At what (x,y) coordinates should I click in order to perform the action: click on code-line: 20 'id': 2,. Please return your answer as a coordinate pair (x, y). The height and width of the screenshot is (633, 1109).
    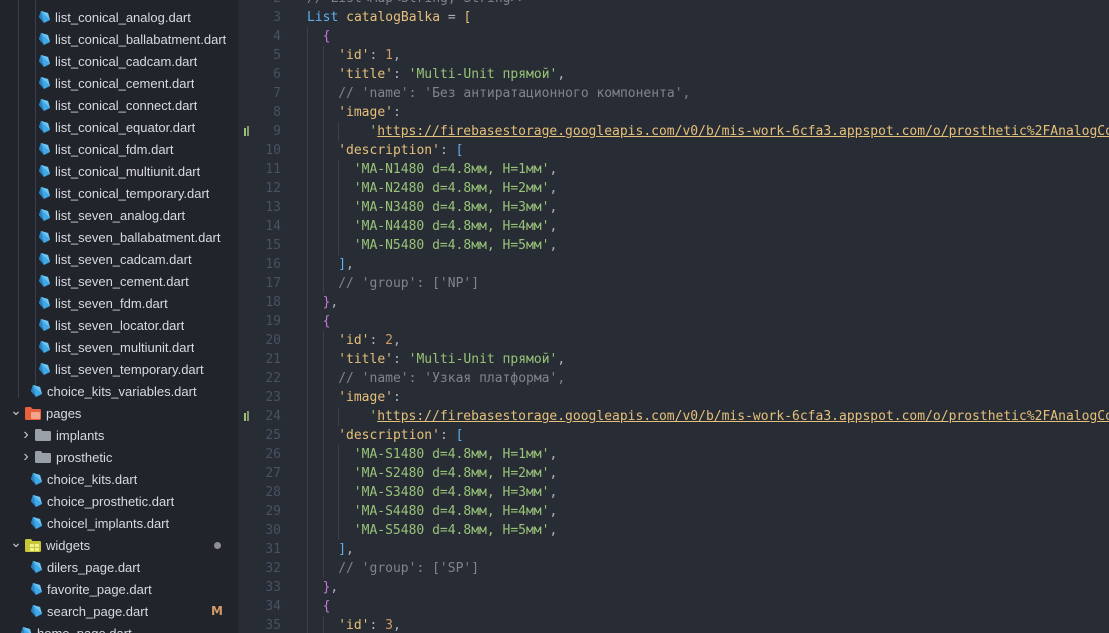
    Looking at the image, I should click on (673, 340).